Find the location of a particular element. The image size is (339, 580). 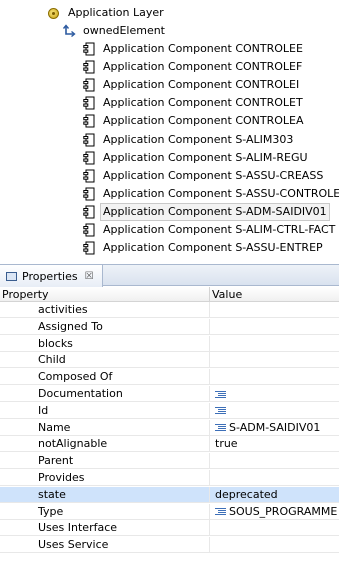

tree-node-application-component: Application Component CONTROLET is located at coordinates (194, 103).